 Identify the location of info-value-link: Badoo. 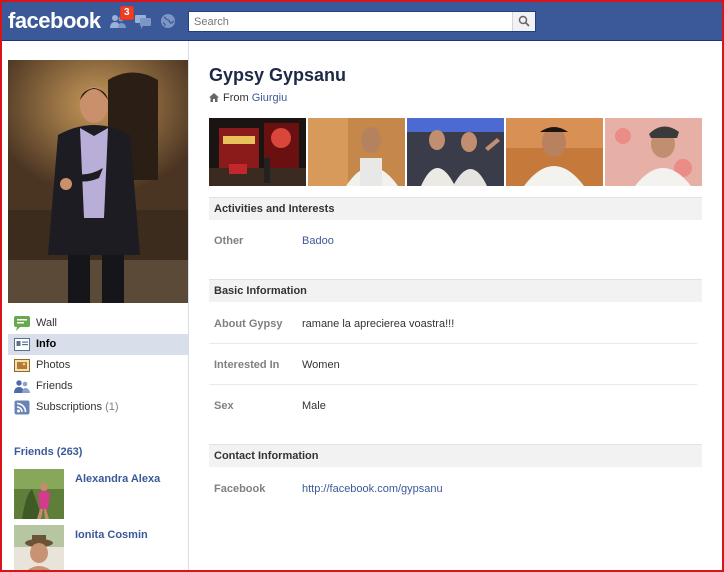
(318, 241).